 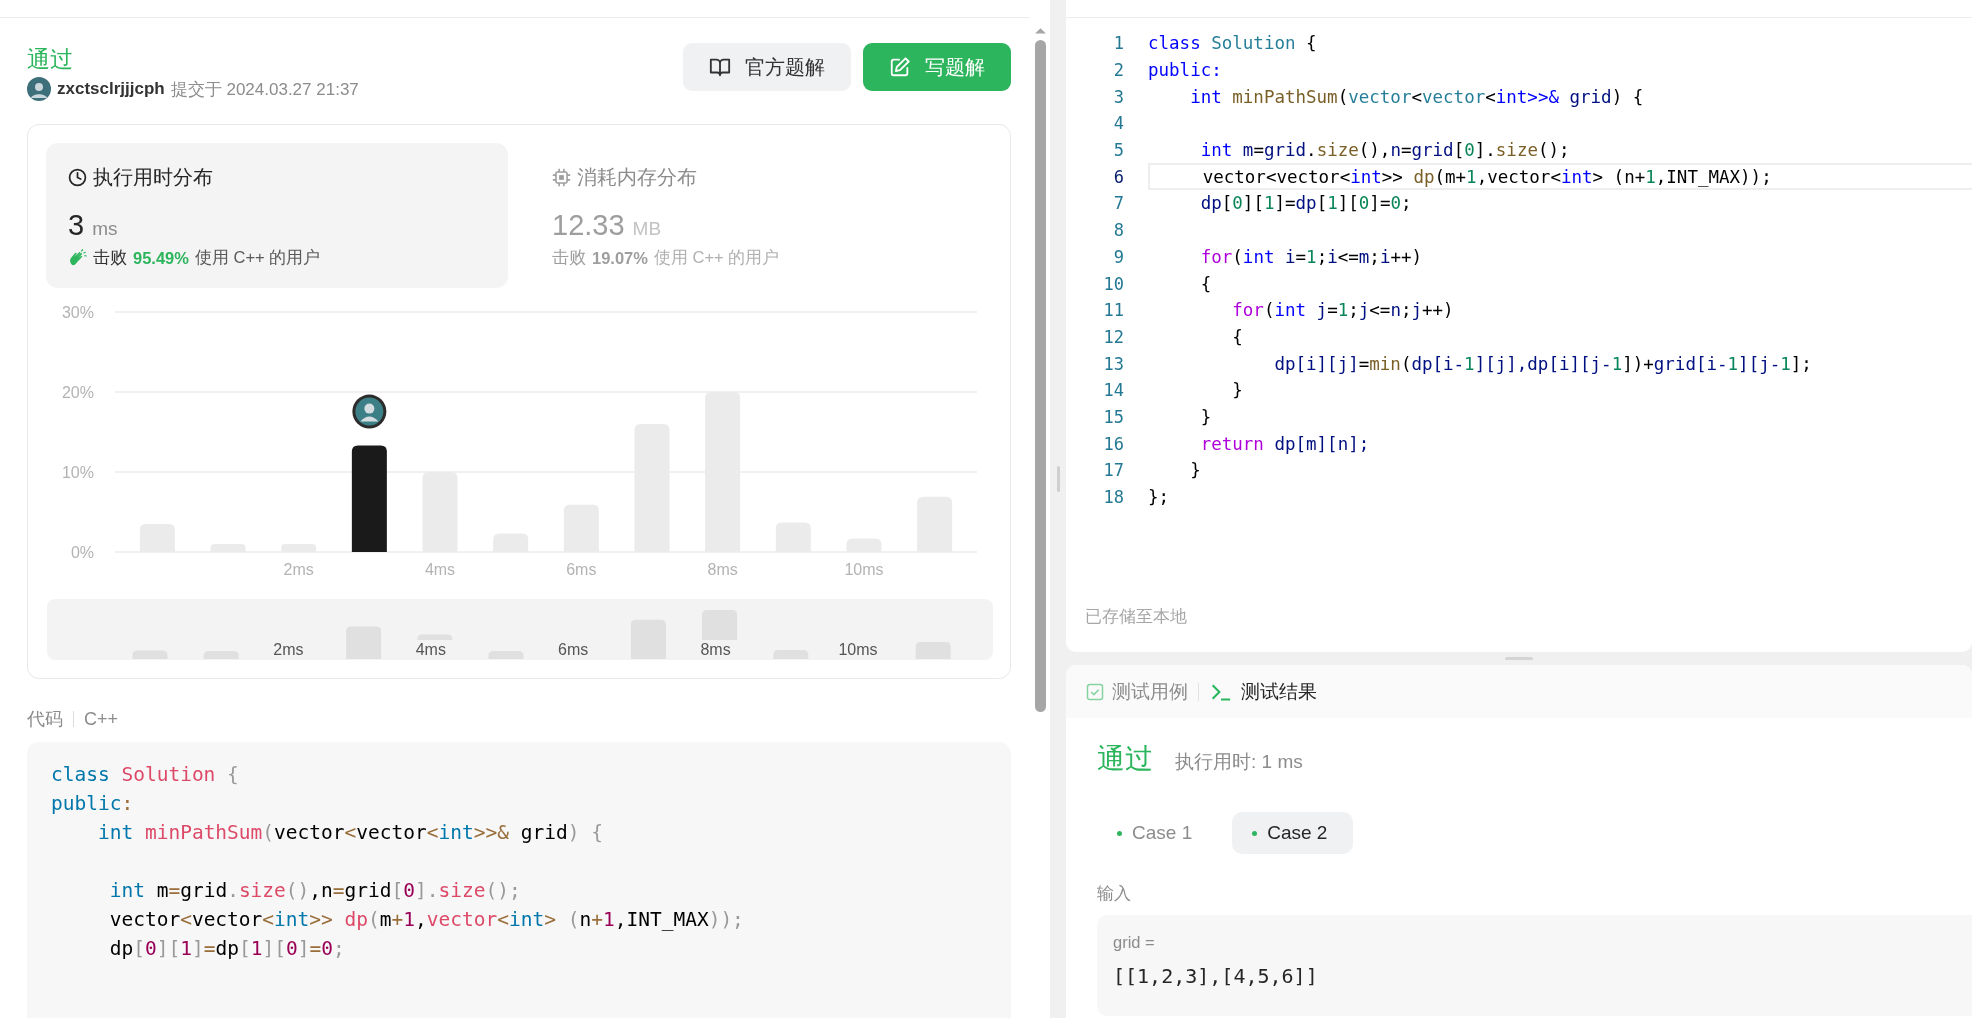 What do you see at coordinates (722, 569) in the screenshot?
I see `x-tick-label: 8ms` at bounding box center [722, 569].